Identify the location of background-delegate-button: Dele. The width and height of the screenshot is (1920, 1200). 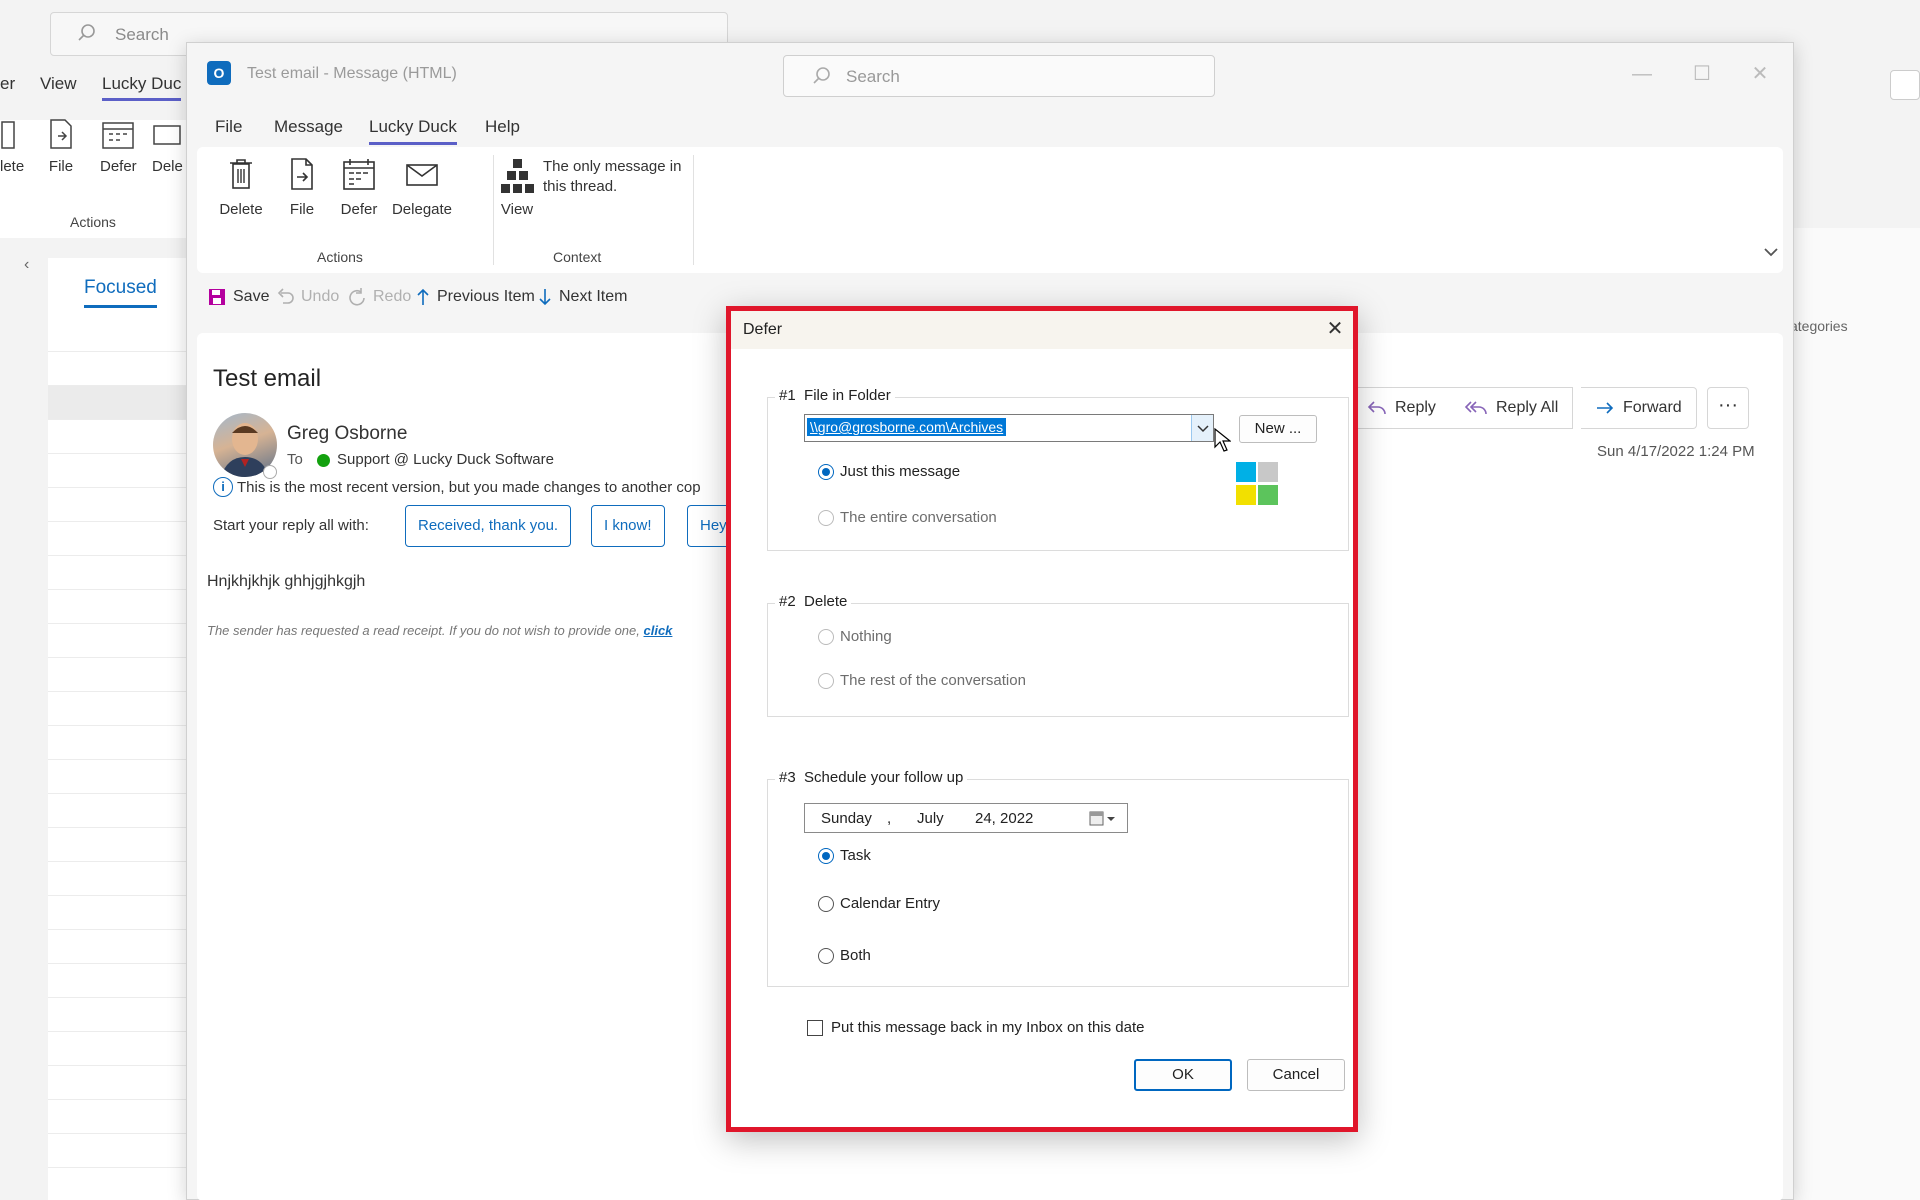
(167, 146).